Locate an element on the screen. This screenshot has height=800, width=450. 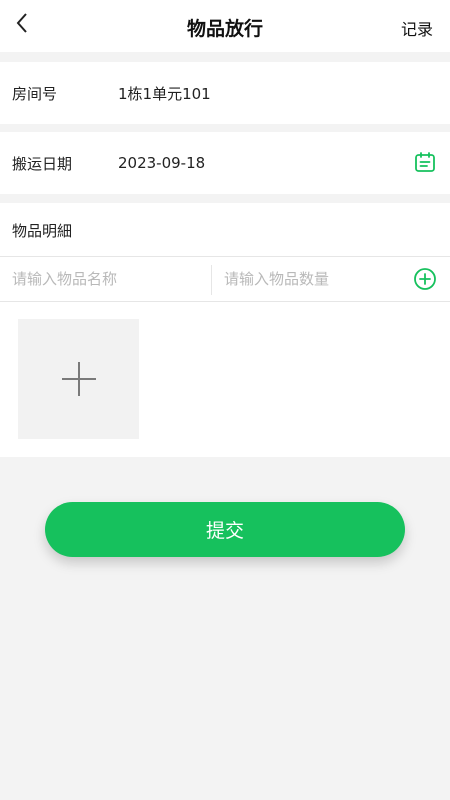
room-row: 房间号 1栋1单元101 is located at coordinates (225, 93).